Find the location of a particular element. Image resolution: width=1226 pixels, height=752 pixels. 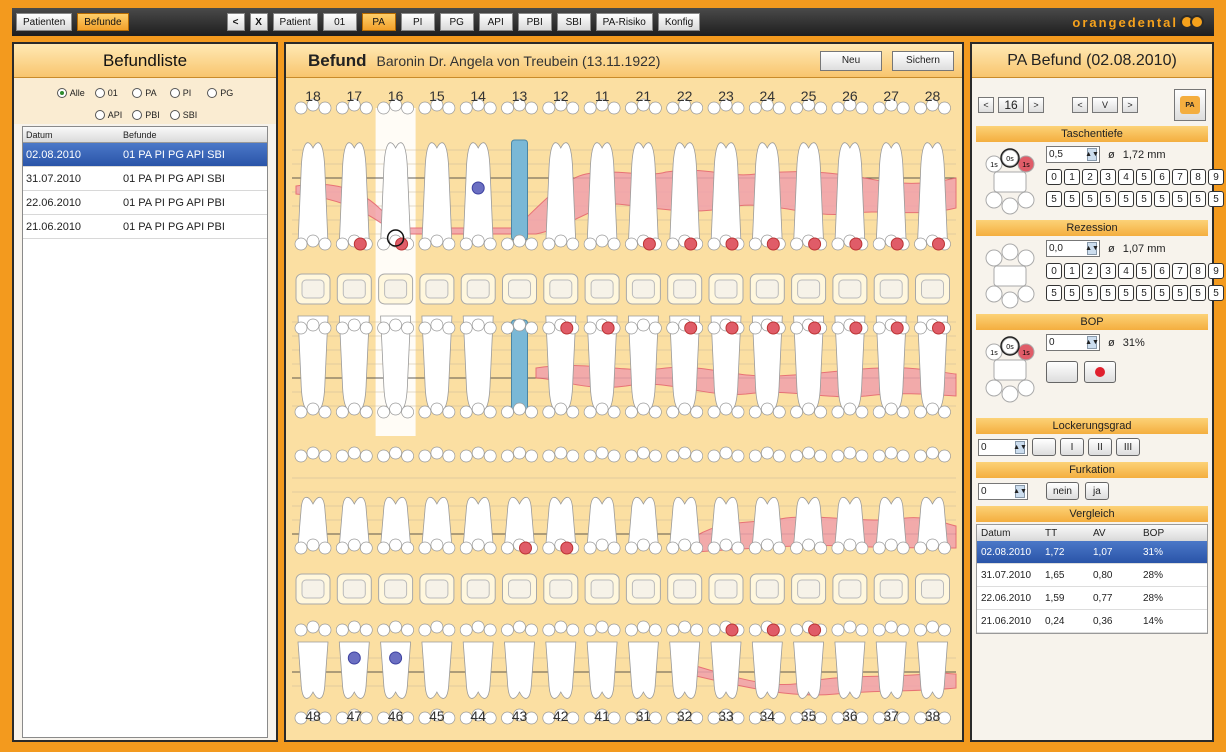

tab-pbi: PBI is located at coordinates (534, 22).